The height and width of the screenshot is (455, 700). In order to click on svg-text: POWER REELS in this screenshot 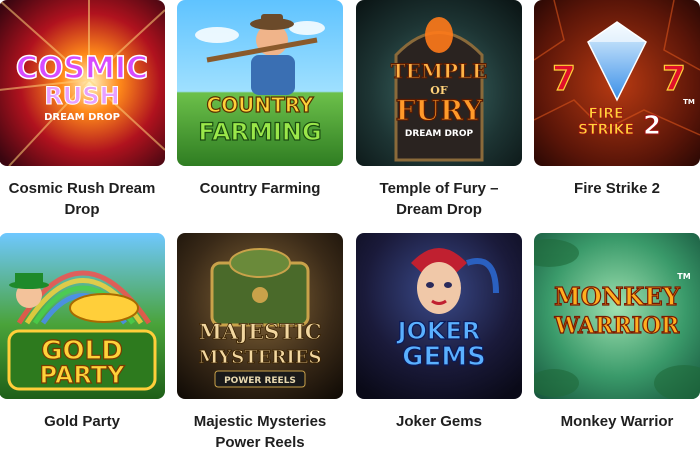, I will do `click(260, 381)`.